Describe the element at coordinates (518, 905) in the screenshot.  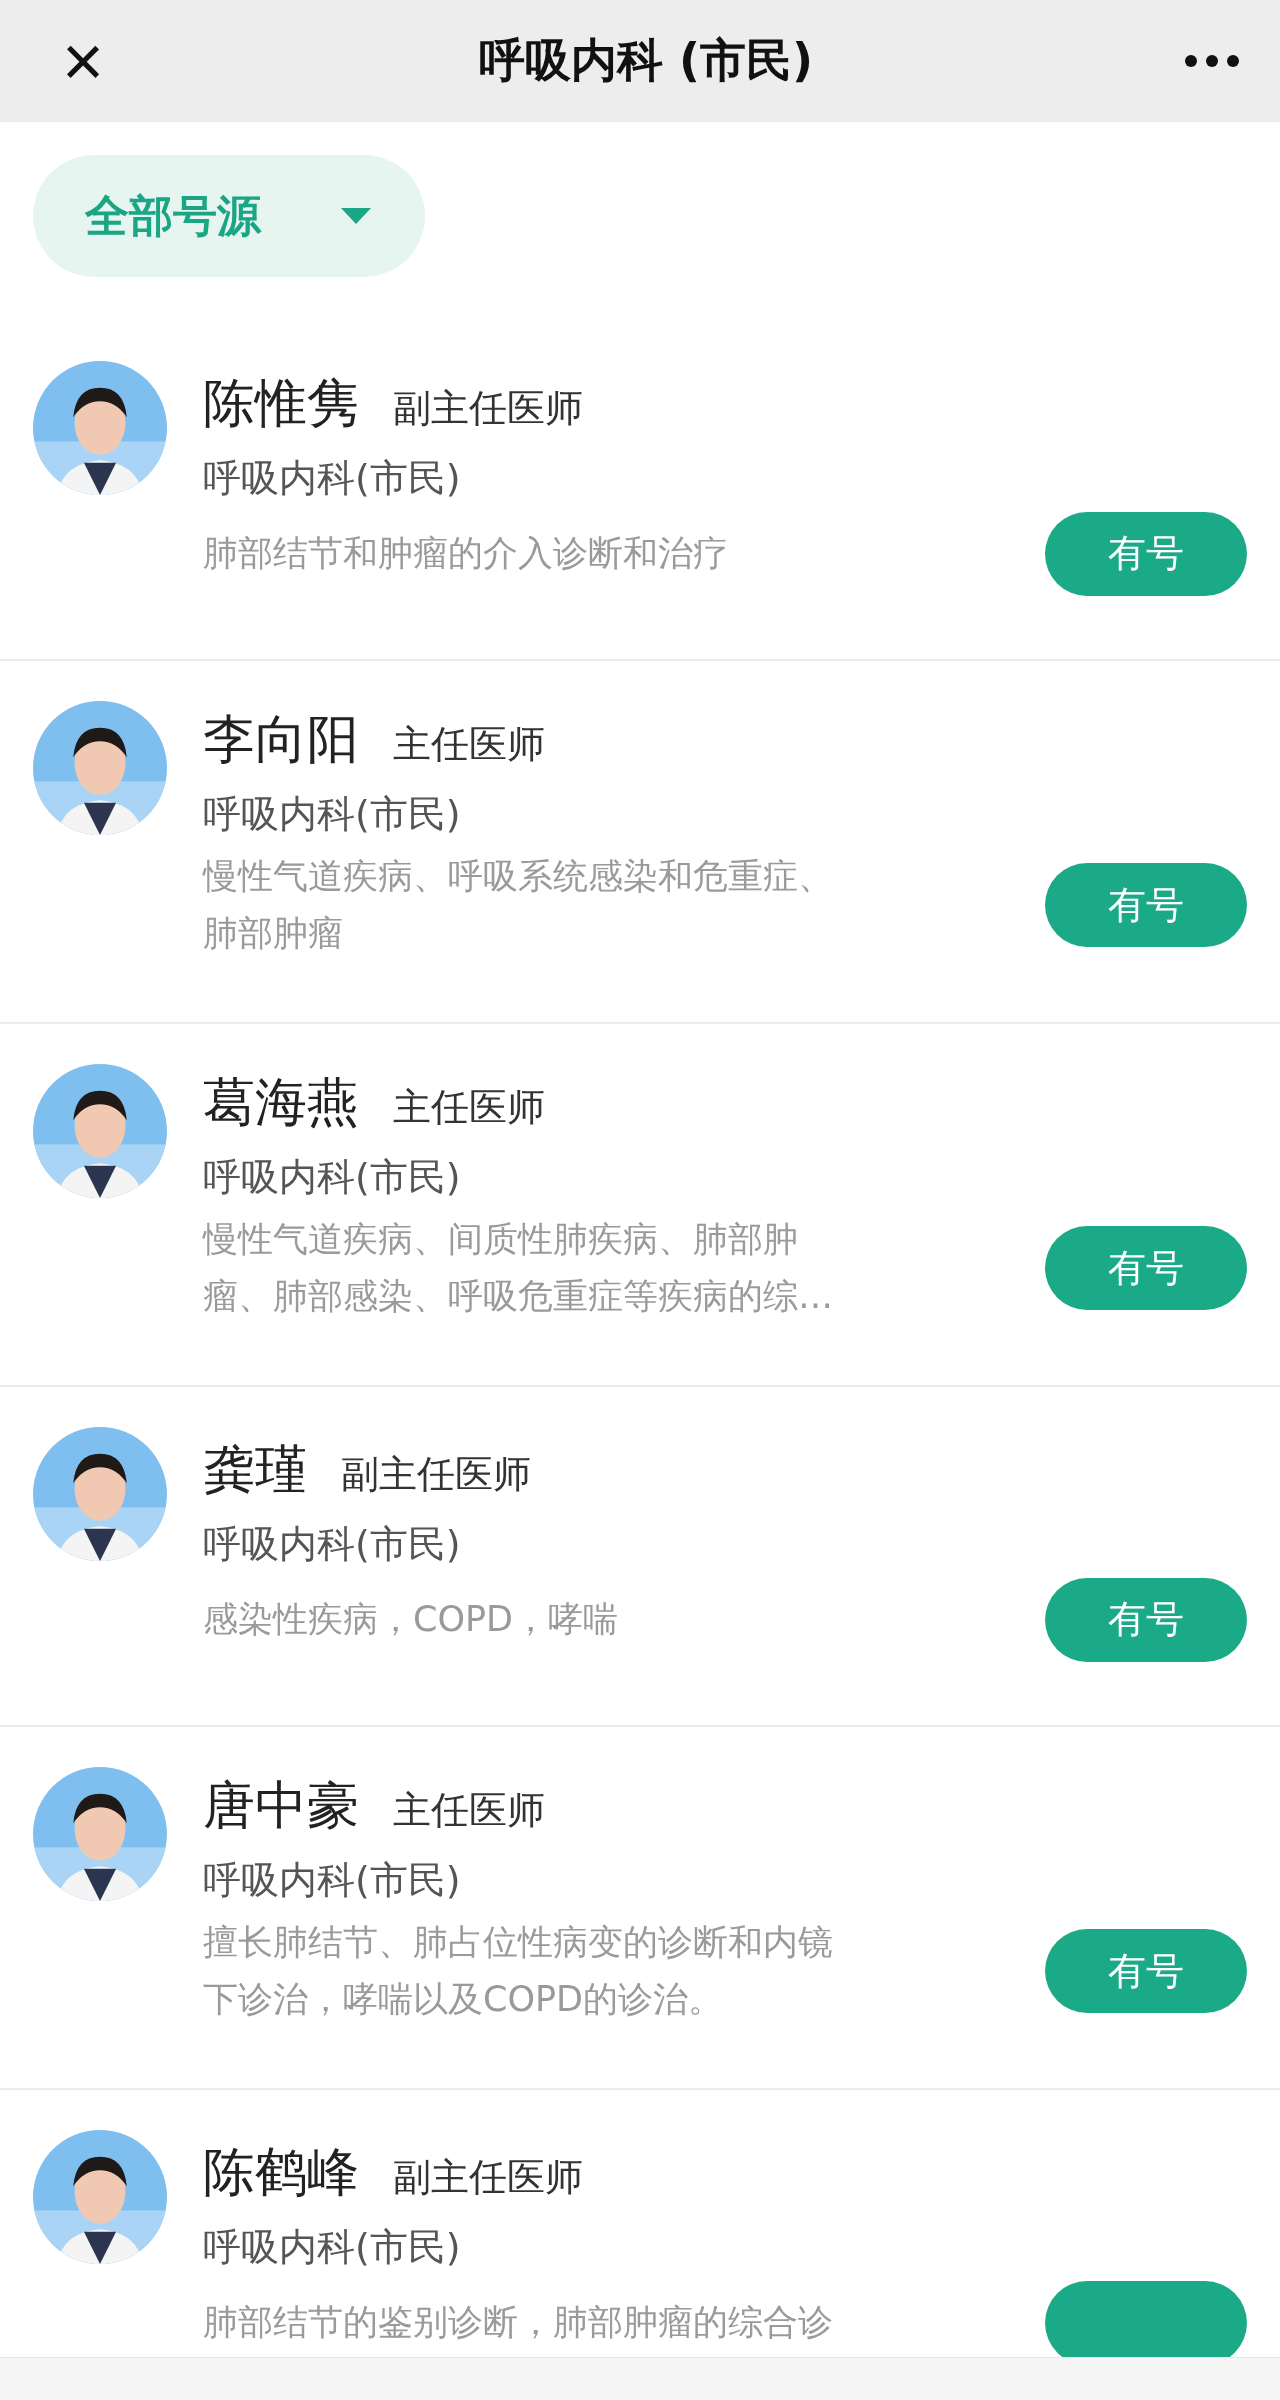
I see `specialty-text: 慢性气道疾病、呼吸系统感染和危重症、肺部肿瘤` at that location.